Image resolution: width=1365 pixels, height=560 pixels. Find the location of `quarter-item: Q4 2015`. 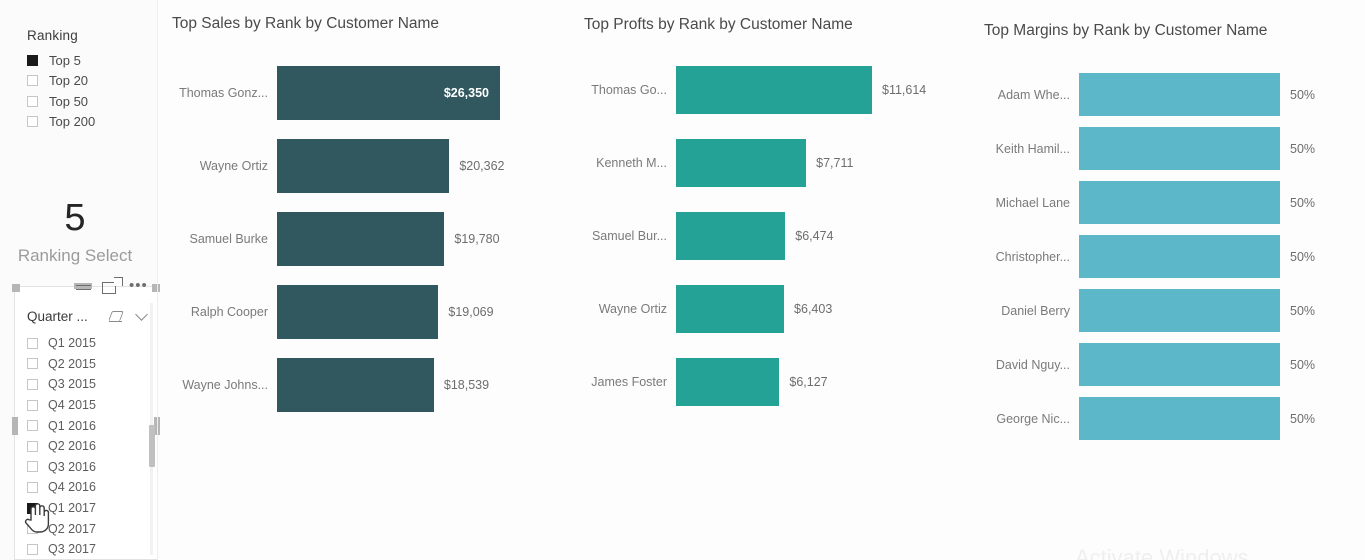

quarter-item: Q4 2015 is located at coordinates (85, 405).